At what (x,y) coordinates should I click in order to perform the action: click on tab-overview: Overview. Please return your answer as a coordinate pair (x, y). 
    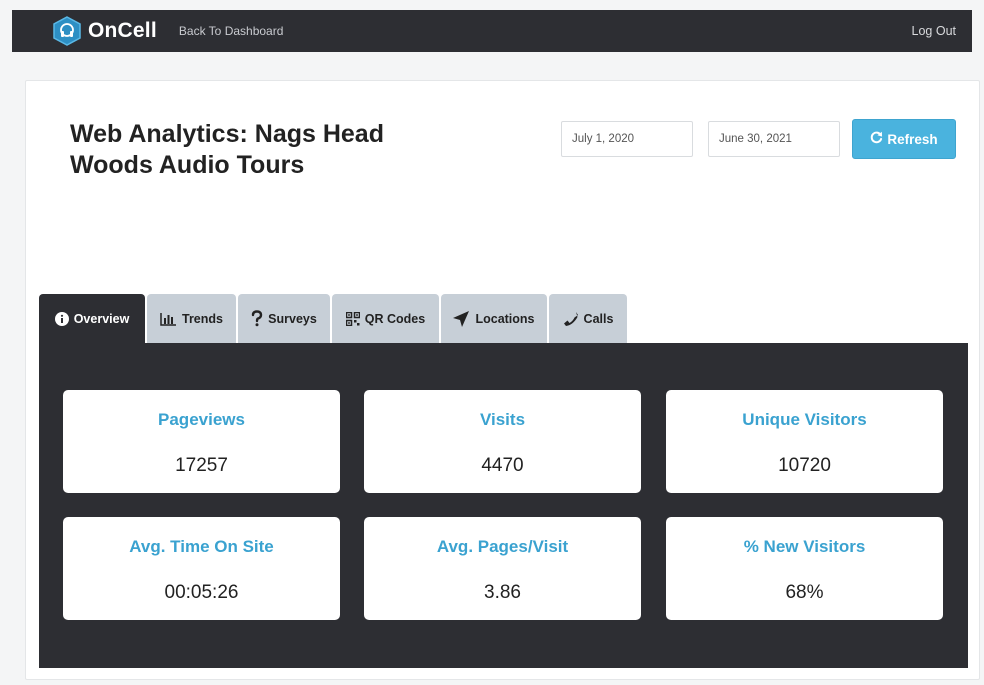
    Looking at the image, I should click on (92, 318).